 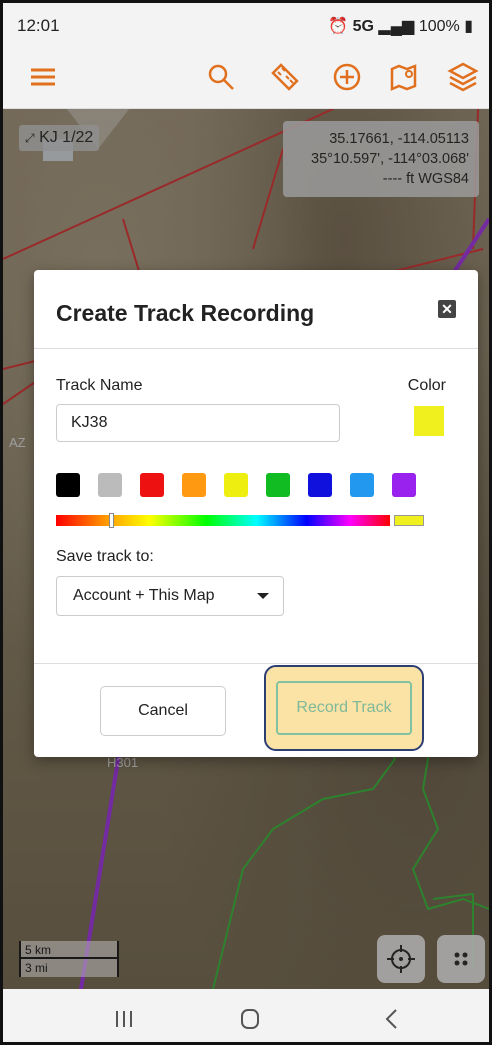 I want to click on record-track-highlight: Record Track, so click(x=344, y=708).